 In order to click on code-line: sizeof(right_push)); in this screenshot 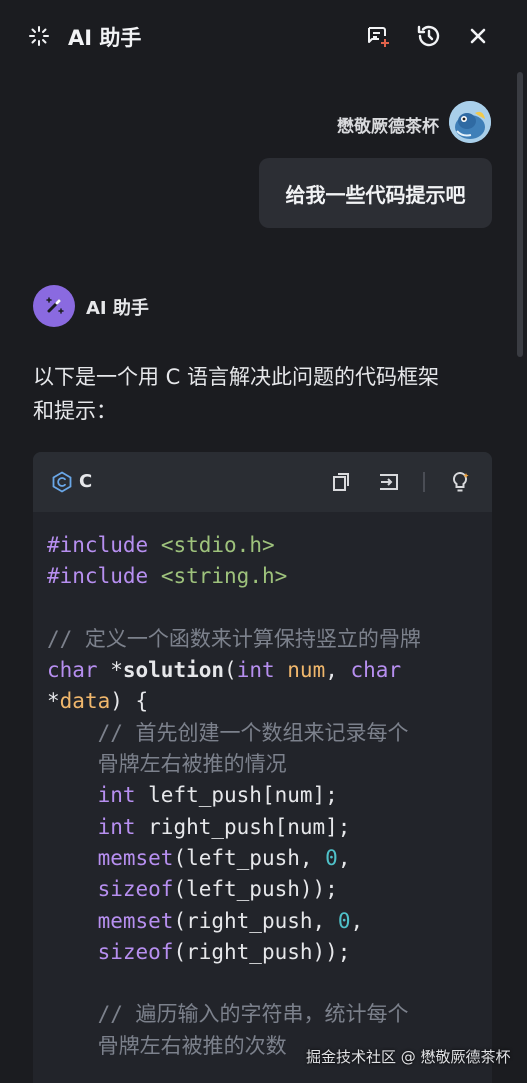, I will do `click(224, 951)`.